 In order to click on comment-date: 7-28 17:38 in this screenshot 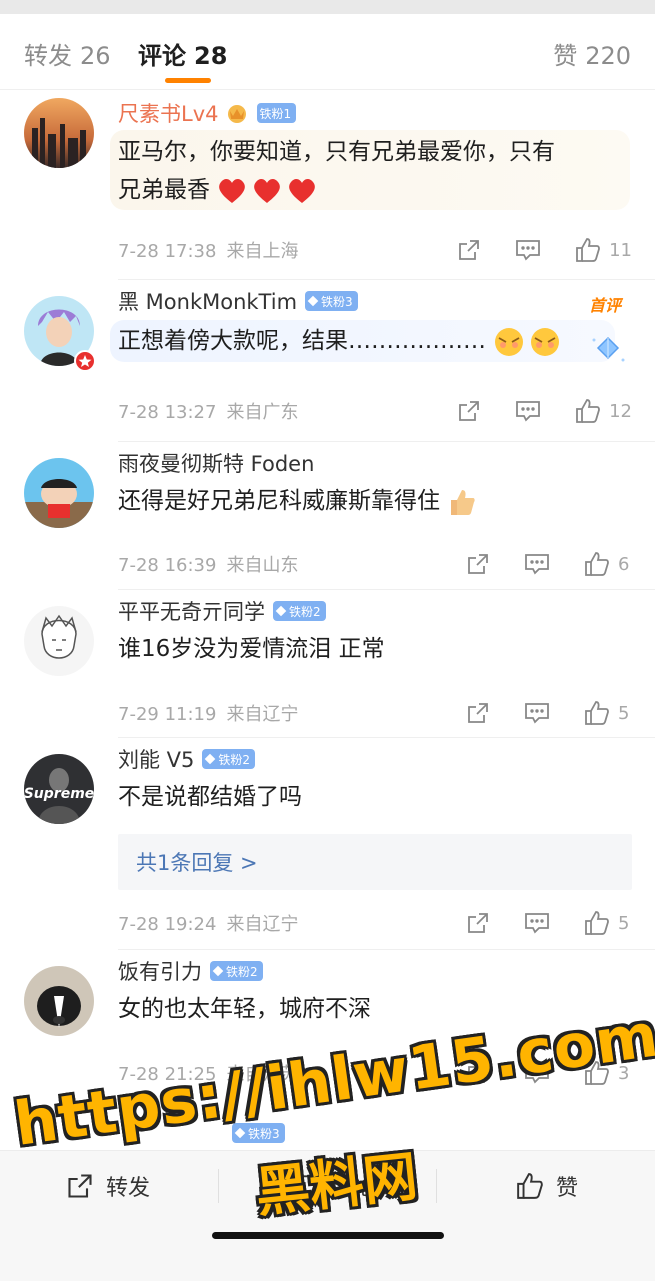, I will do `click(167, 251)`.